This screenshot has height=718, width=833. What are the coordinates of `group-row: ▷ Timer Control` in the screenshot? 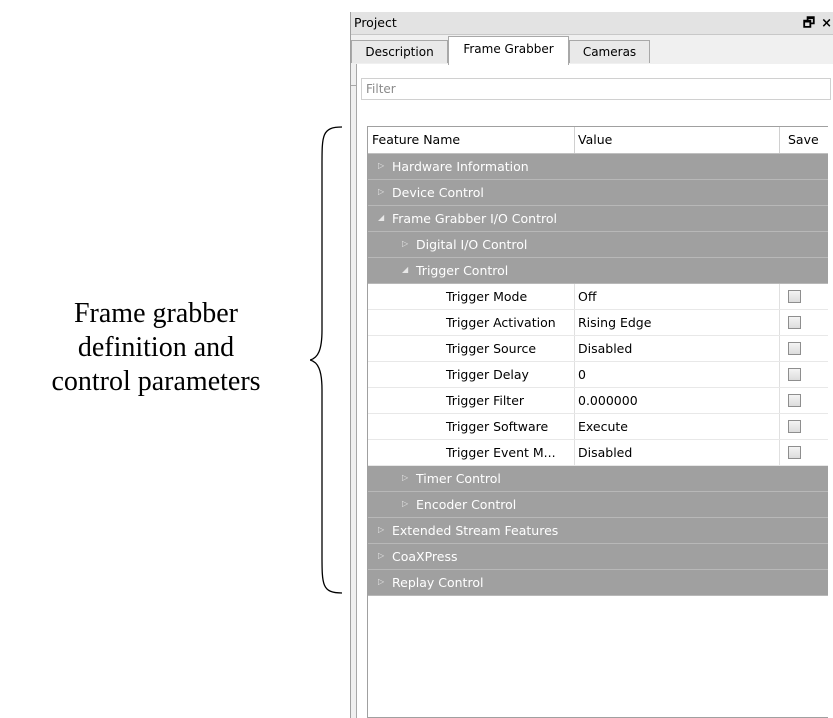 It's located at (598, 479).